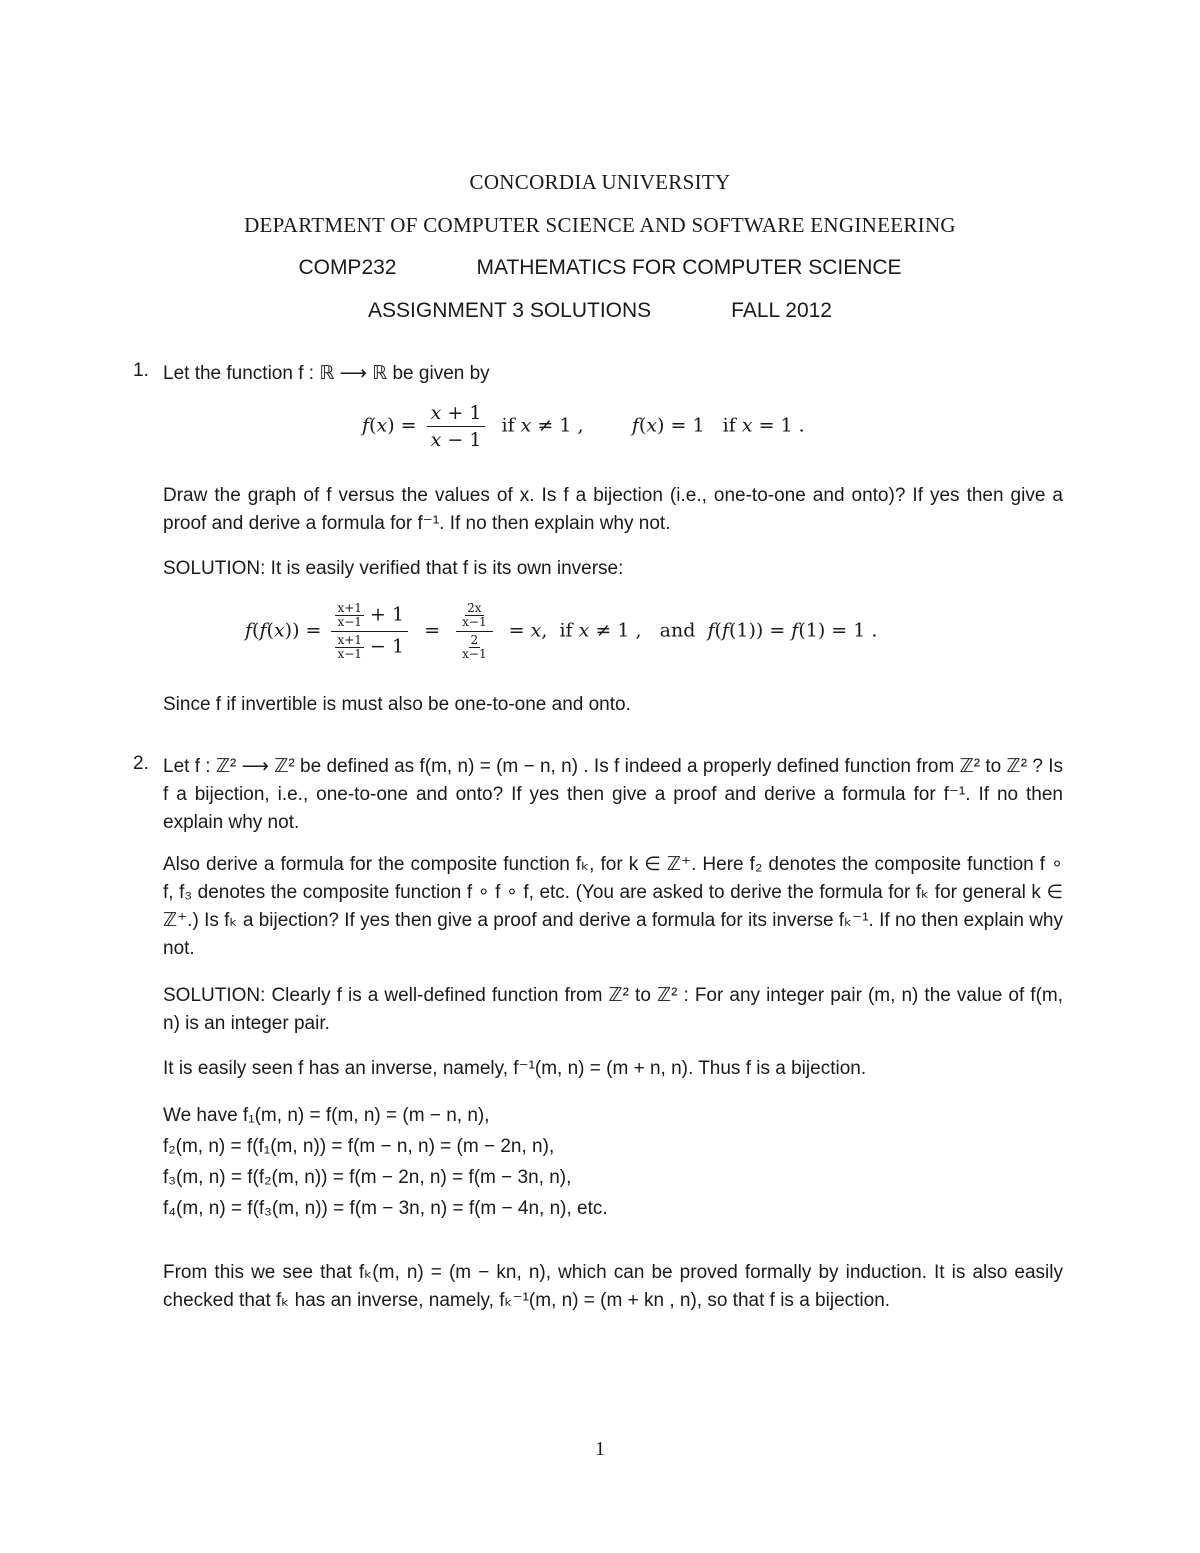 The height and width of the screenshot is (1553, 1200). What do you see at coordinates (141, 763) in the screenshot?
I see `problem-2-number: 2.` at bounding box center [141, 763].